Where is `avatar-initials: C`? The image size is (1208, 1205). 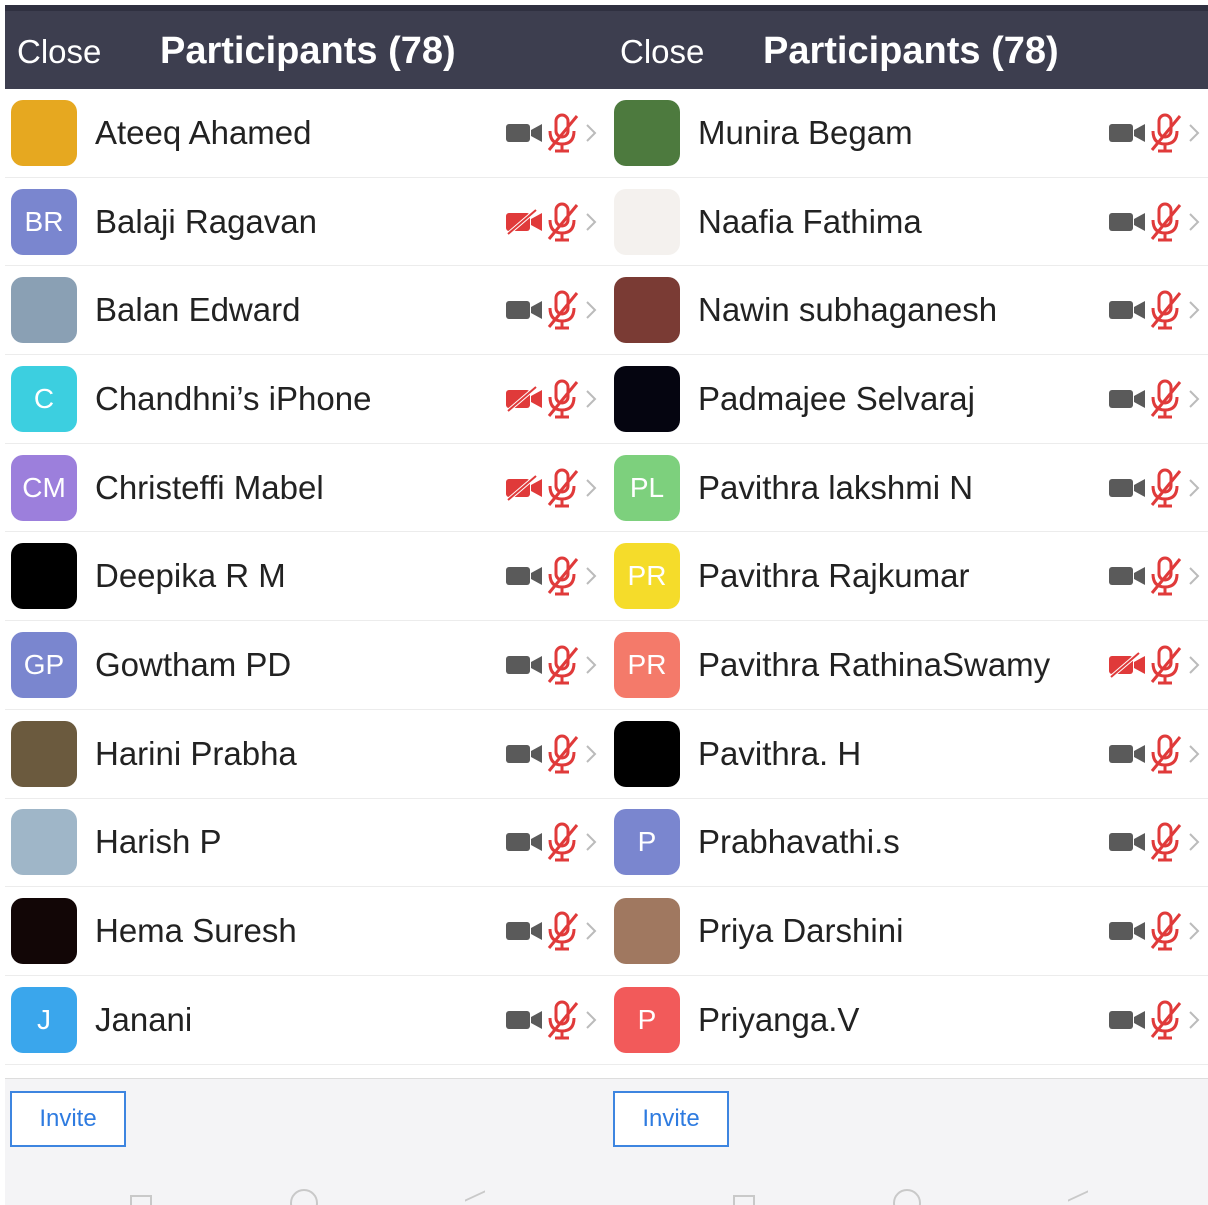 avatar-initials: C is located at coordinates (44, 398).